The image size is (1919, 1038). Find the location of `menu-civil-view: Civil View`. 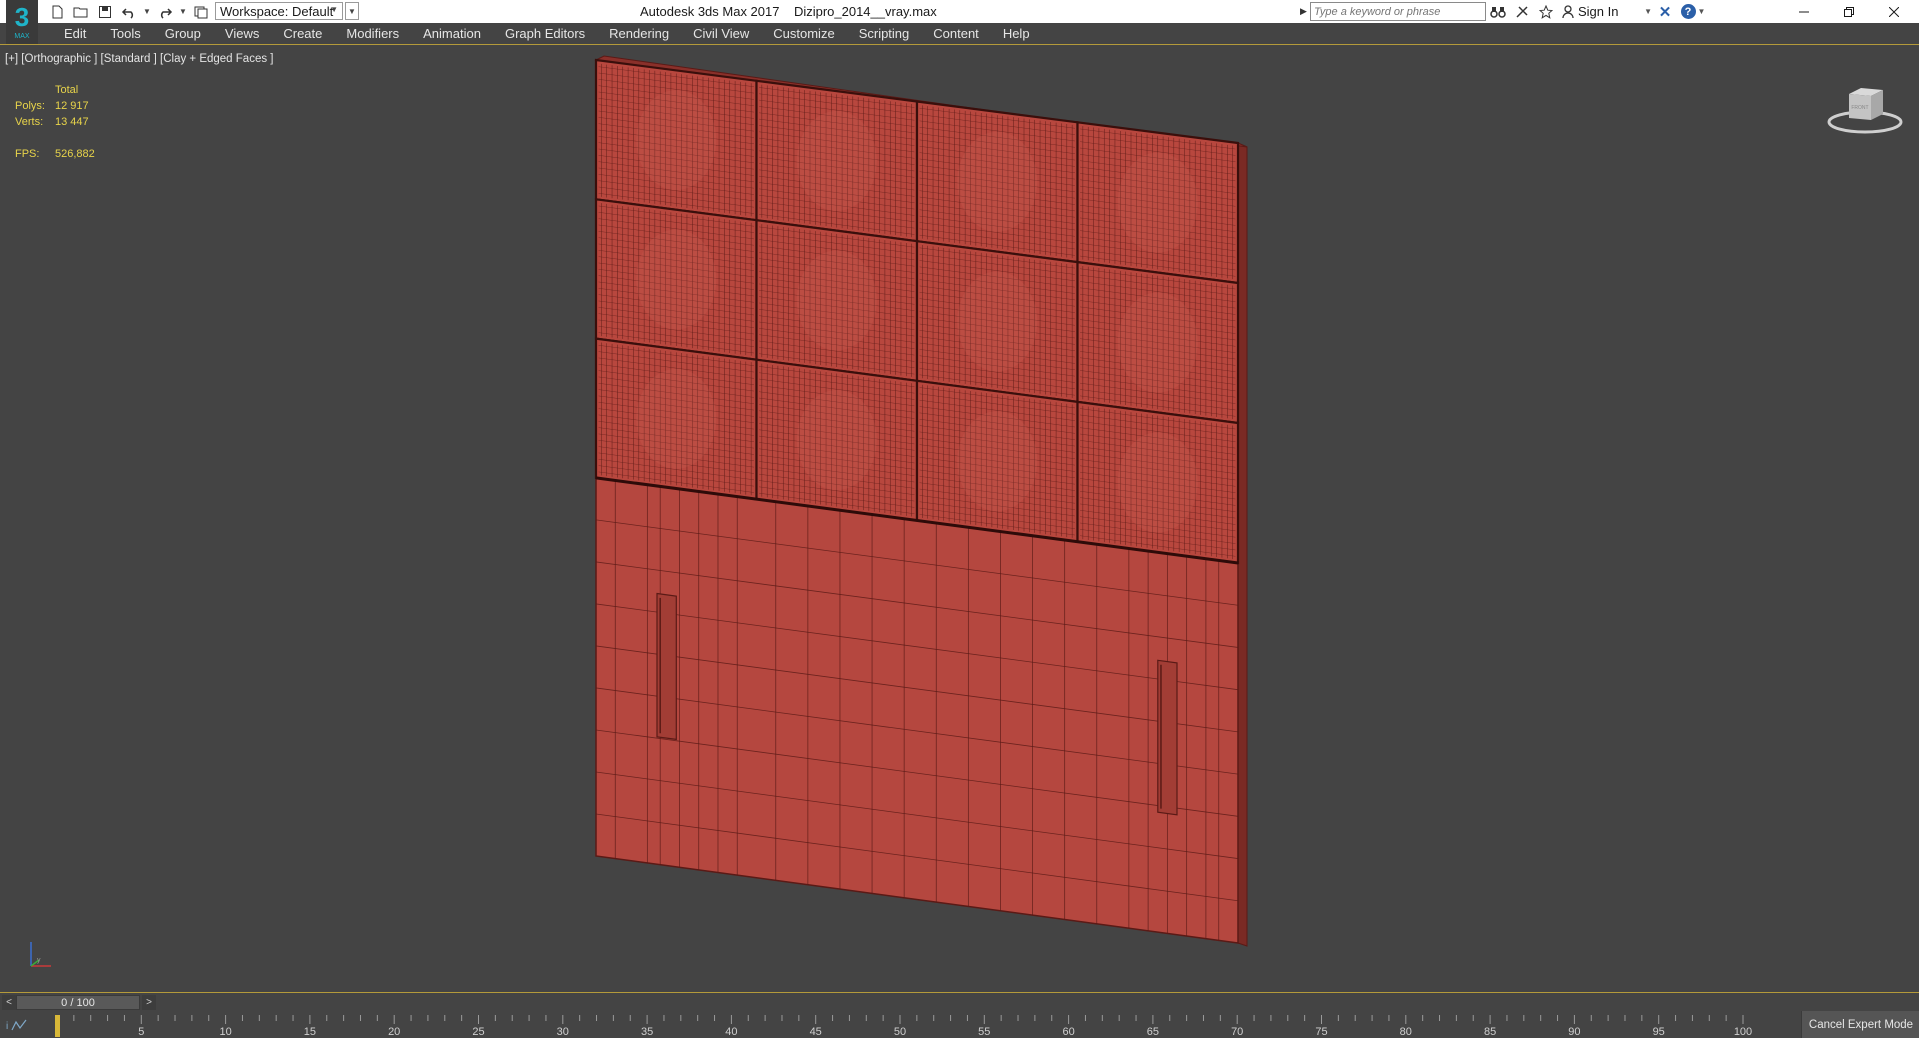

menu-civil-view: Civil View is located at coordinates (721, 34).